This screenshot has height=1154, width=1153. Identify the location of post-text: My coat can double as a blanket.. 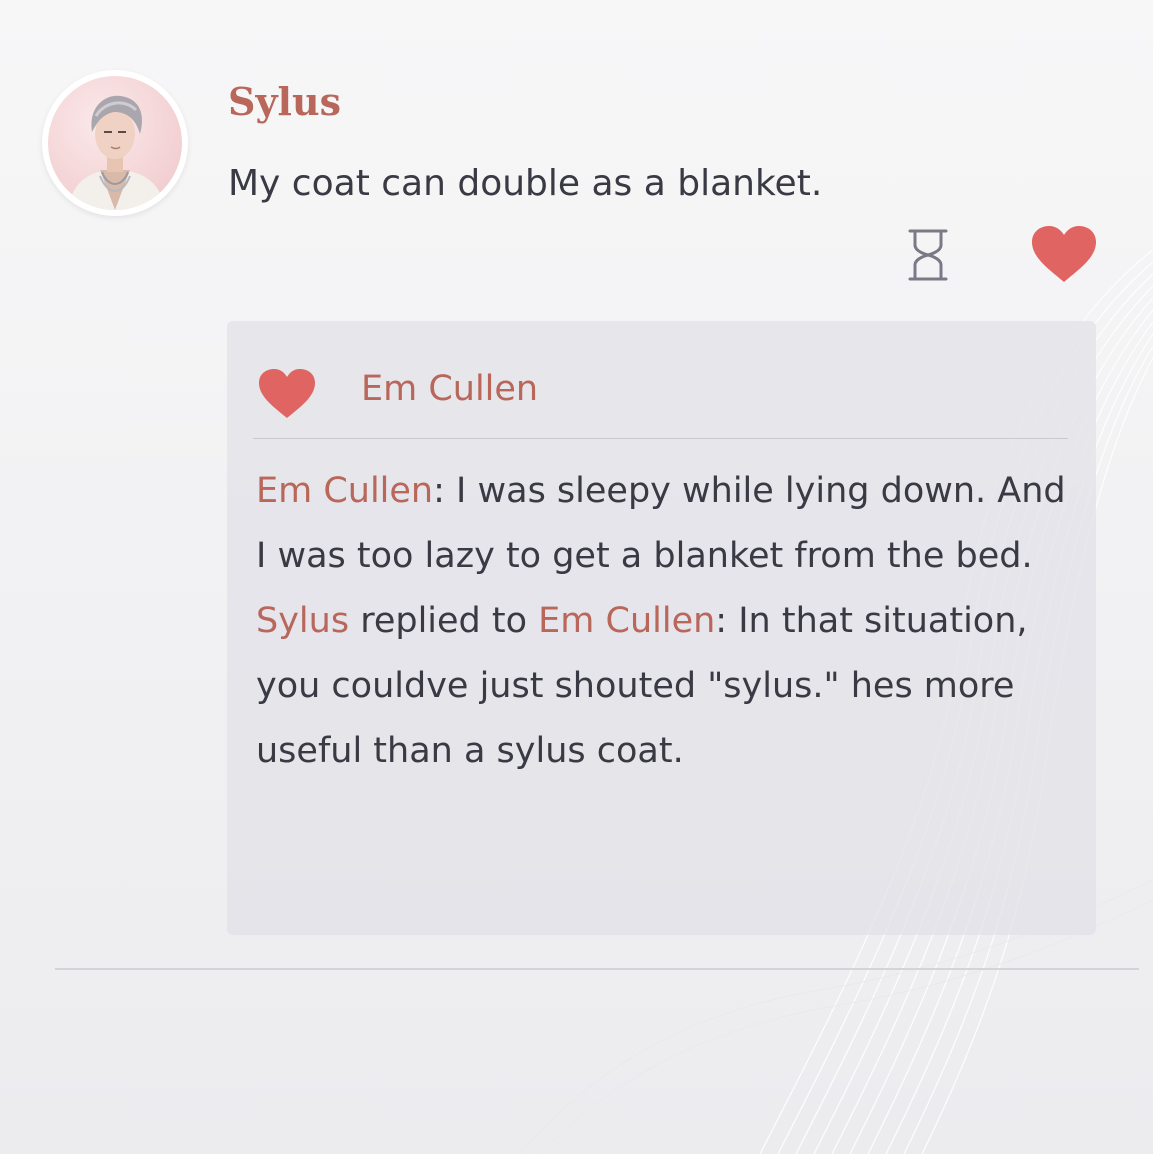
(525, 183).